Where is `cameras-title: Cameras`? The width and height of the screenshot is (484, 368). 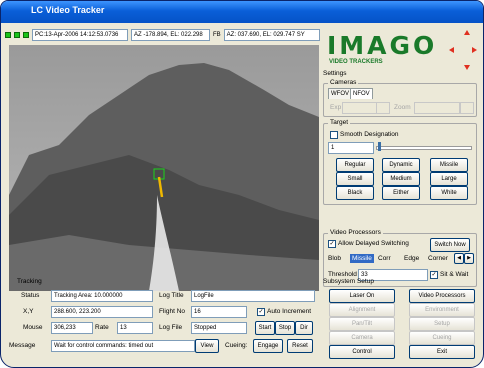
cameras-title: Cameras is located at coordinates (343, 82).